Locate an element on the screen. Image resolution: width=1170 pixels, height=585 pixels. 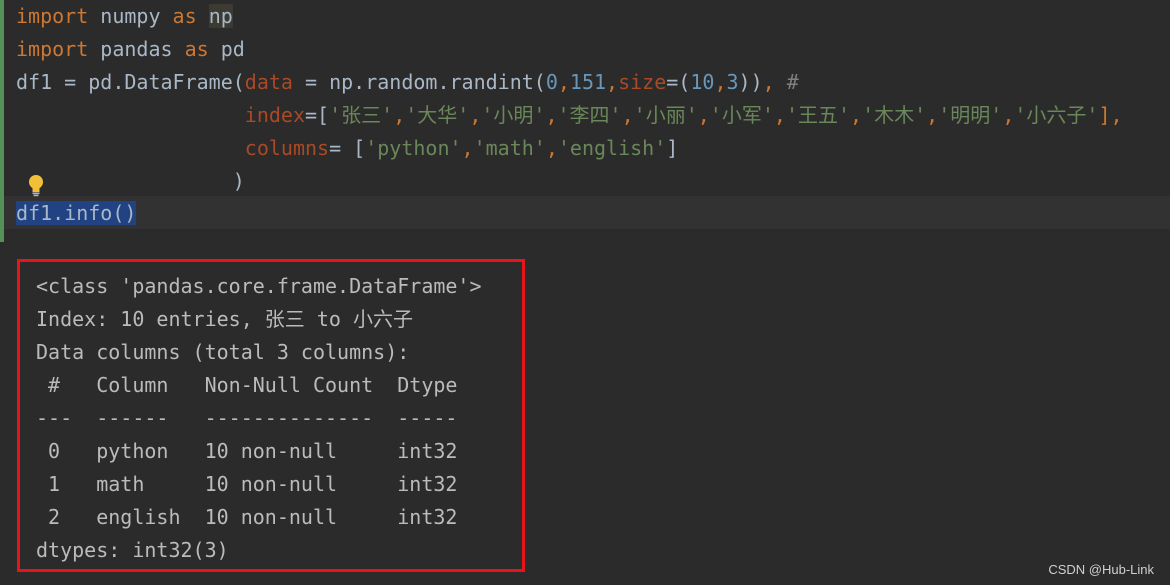
param-size: size is located at coordinates (642, 82).